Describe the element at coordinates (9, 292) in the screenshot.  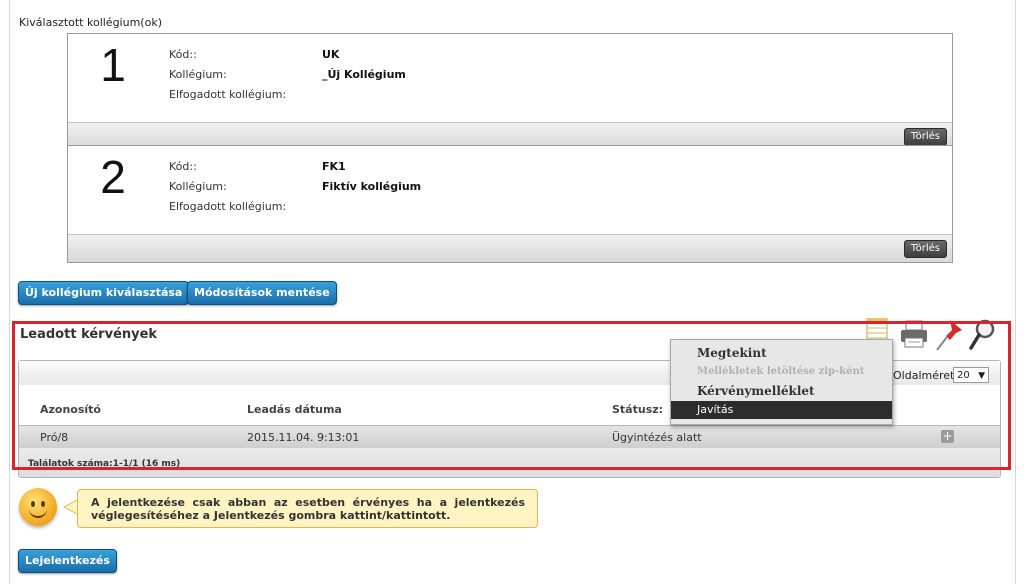
I see `left-frame-border` at that location.